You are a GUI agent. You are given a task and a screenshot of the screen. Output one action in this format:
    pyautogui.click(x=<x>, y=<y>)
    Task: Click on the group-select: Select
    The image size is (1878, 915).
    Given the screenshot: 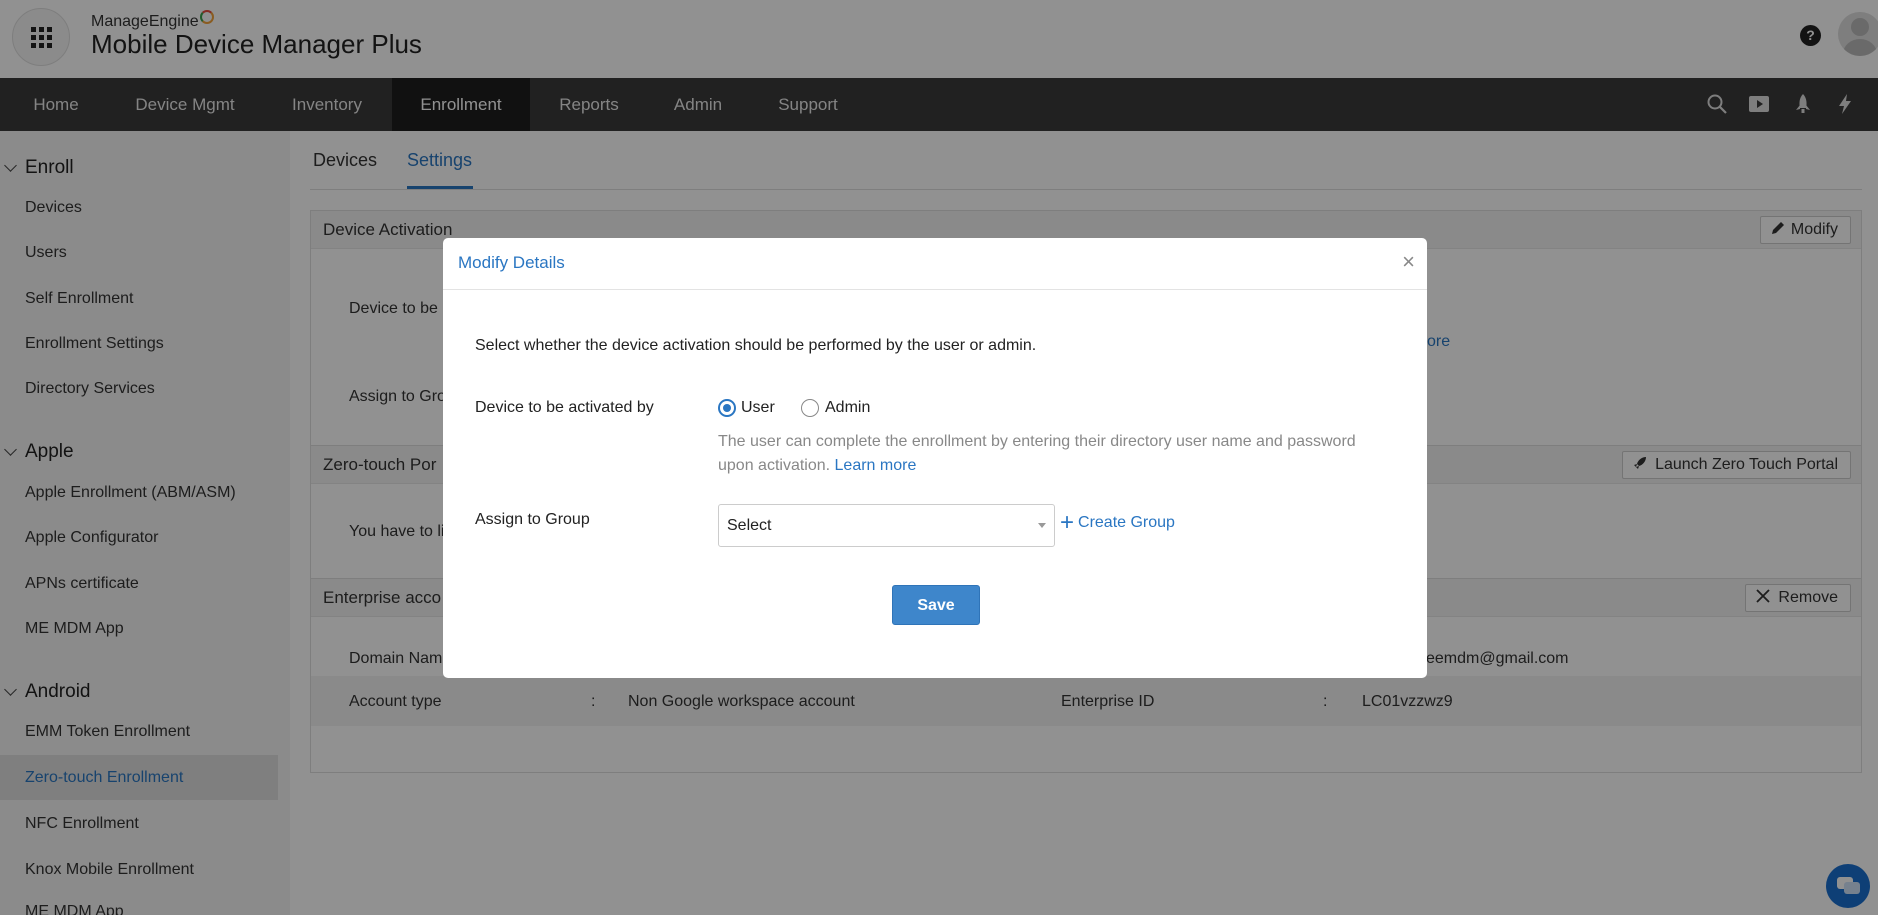 What is the action you would take?
    pyautogui.click(x=886, y=525)
    